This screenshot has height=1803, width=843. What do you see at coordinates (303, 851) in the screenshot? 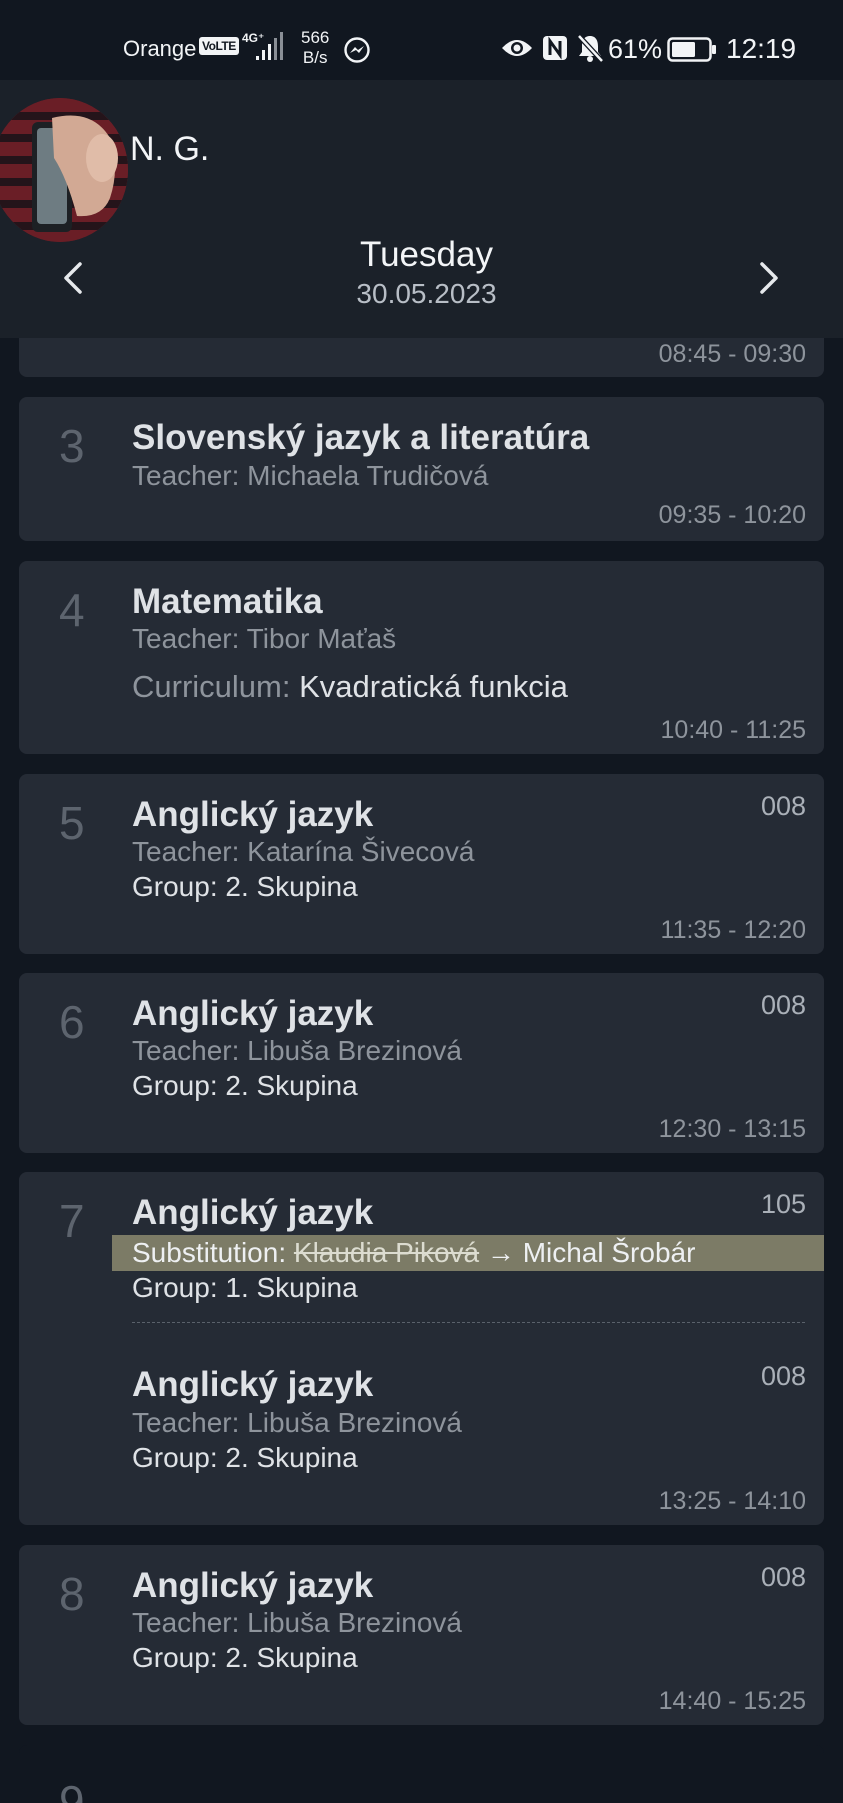
I see `lesson-teacher: Teacher: Katarína Šivecová` at bounding box center [303, 851].